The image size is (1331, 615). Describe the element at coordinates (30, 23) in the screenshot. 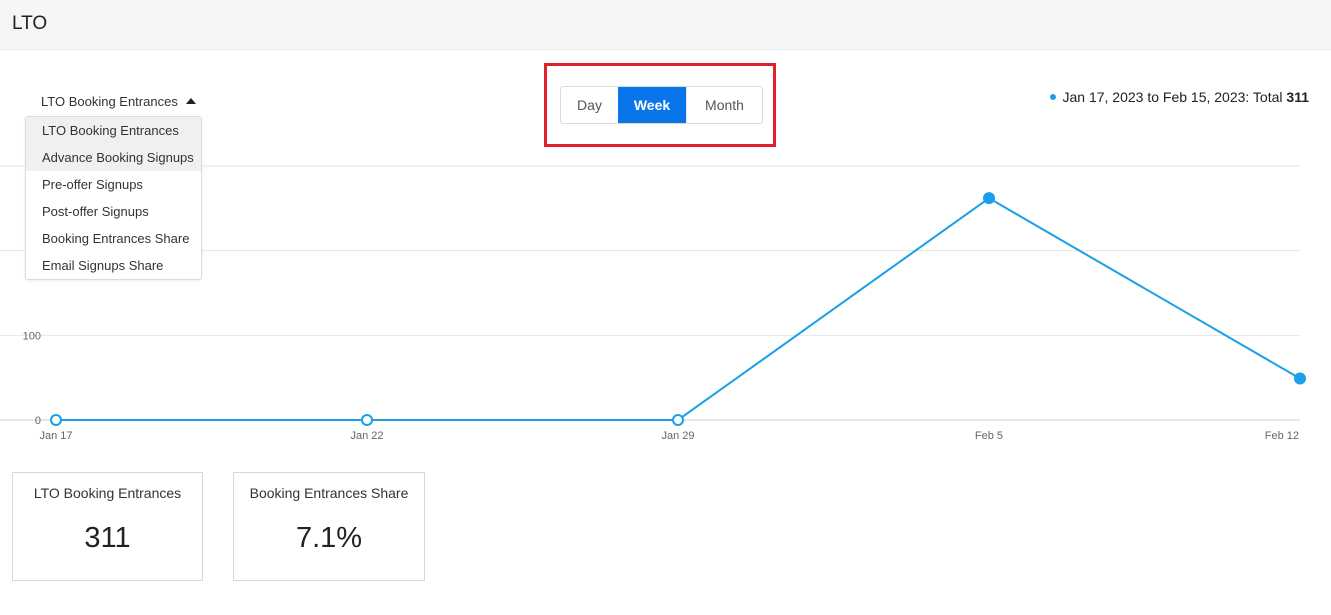

I see `page-title: LTO` at that location.